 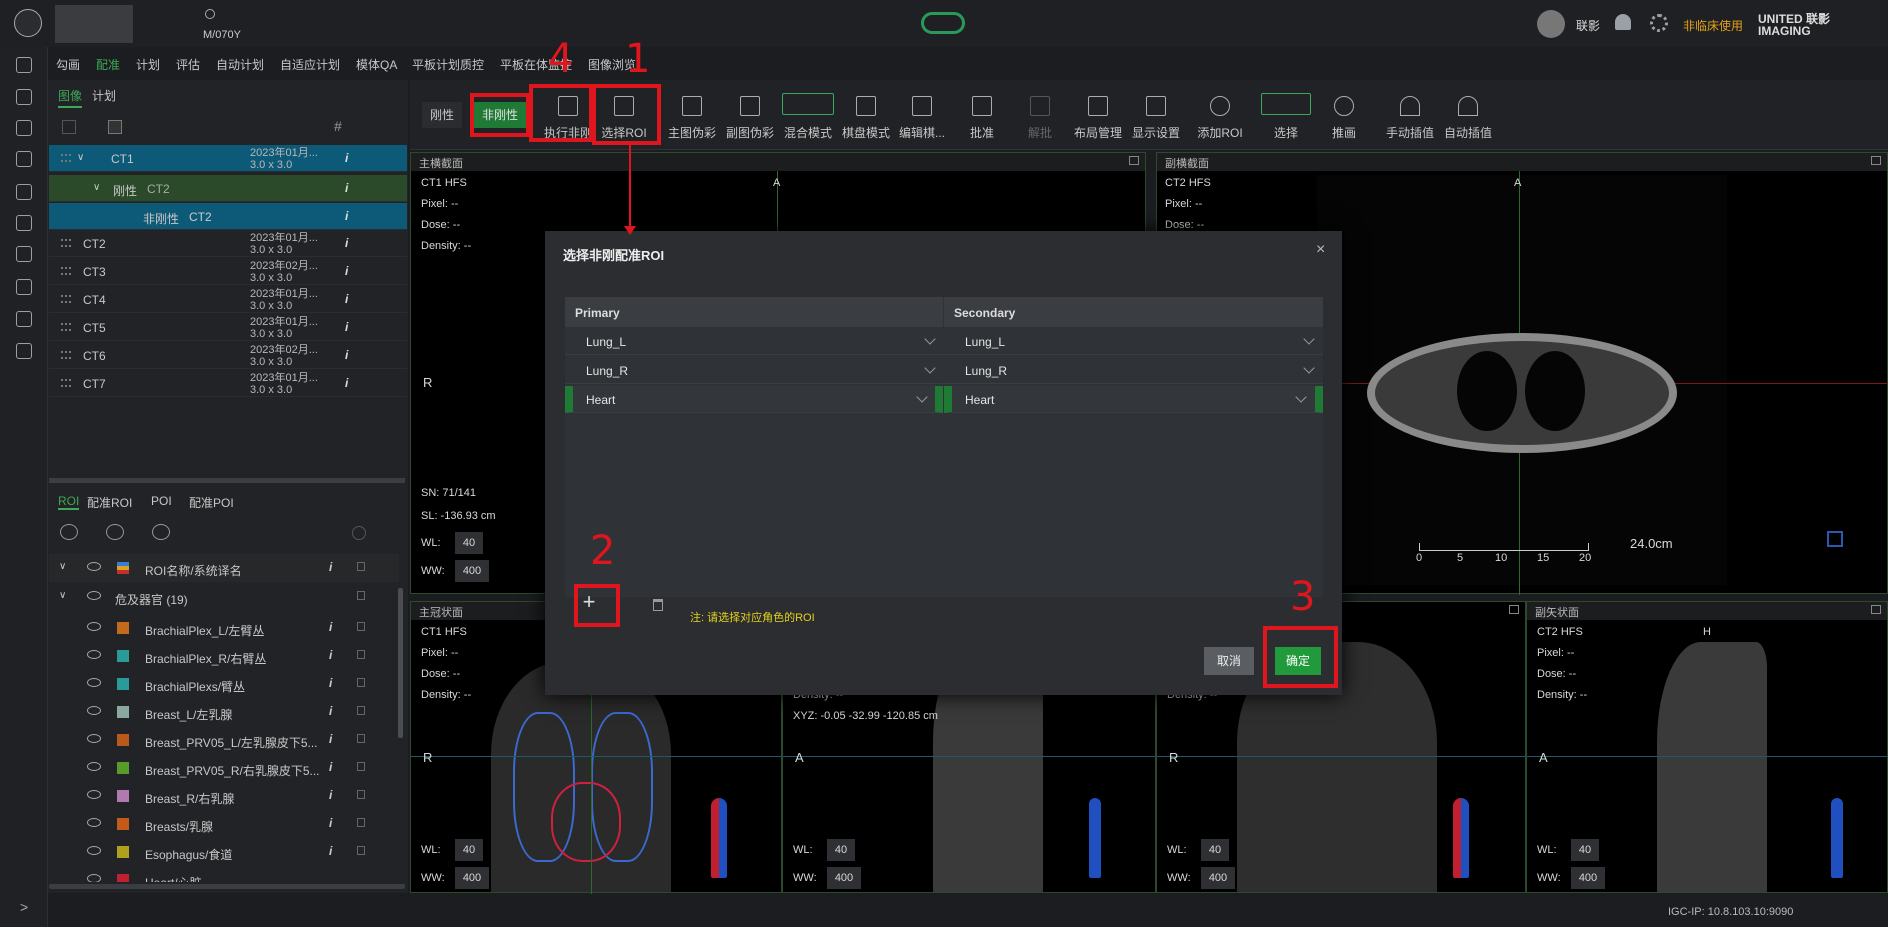 I want to click on nav-item-auto-plan: 自动计划, so click(x=240, y=64).